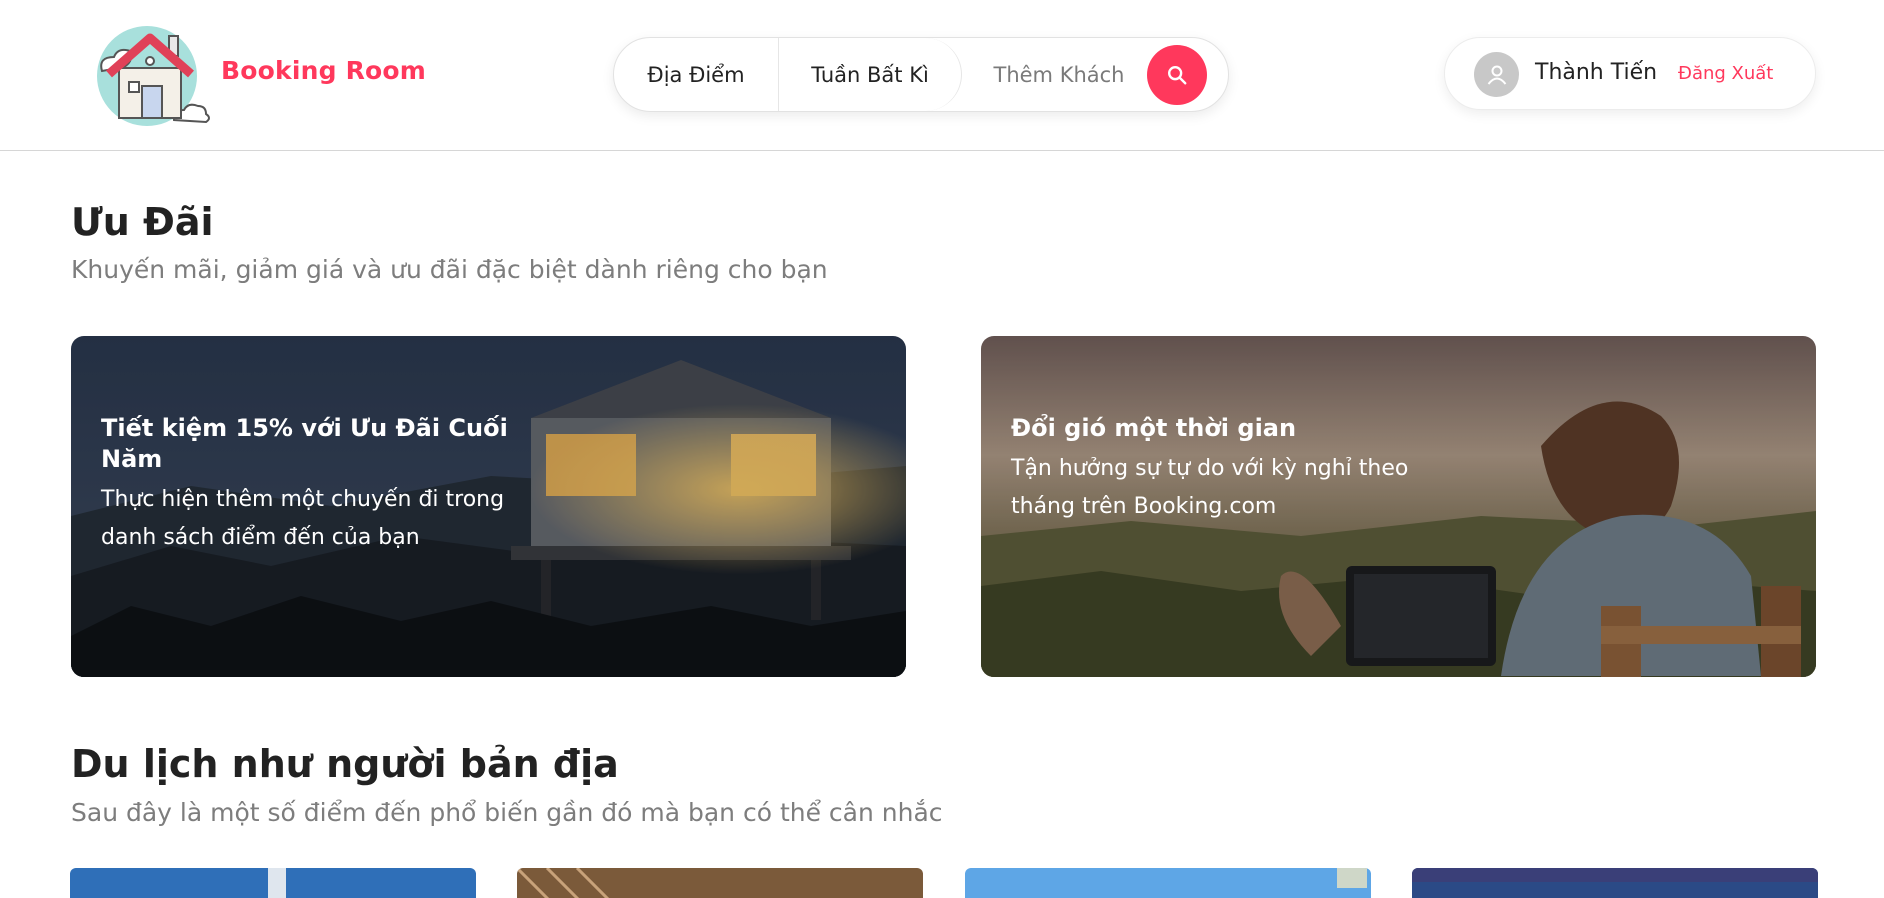 The height and width of the screenshot is (898, 1884). Describe the element at coordinates (870, 74) in the screenshot. I see `search-week-button: Tuần Bất Kì` at that location.